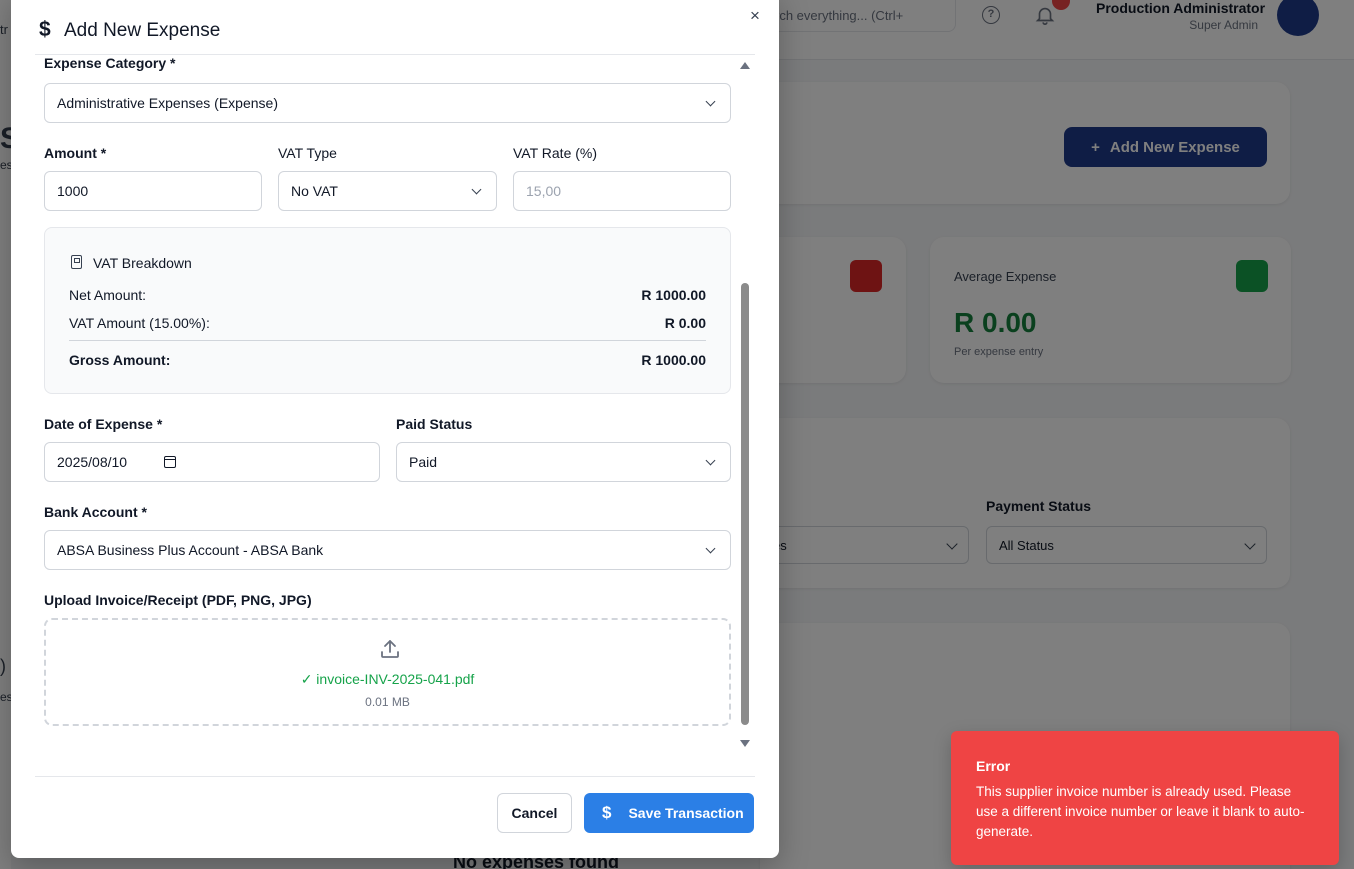 This screenshot has height=869, width=1354. What do you see at coordinates (167, 103) in the screenshot?
I see `expense-category-value: Administrative Expenses (Expense)` at bounding box center [167, 103].